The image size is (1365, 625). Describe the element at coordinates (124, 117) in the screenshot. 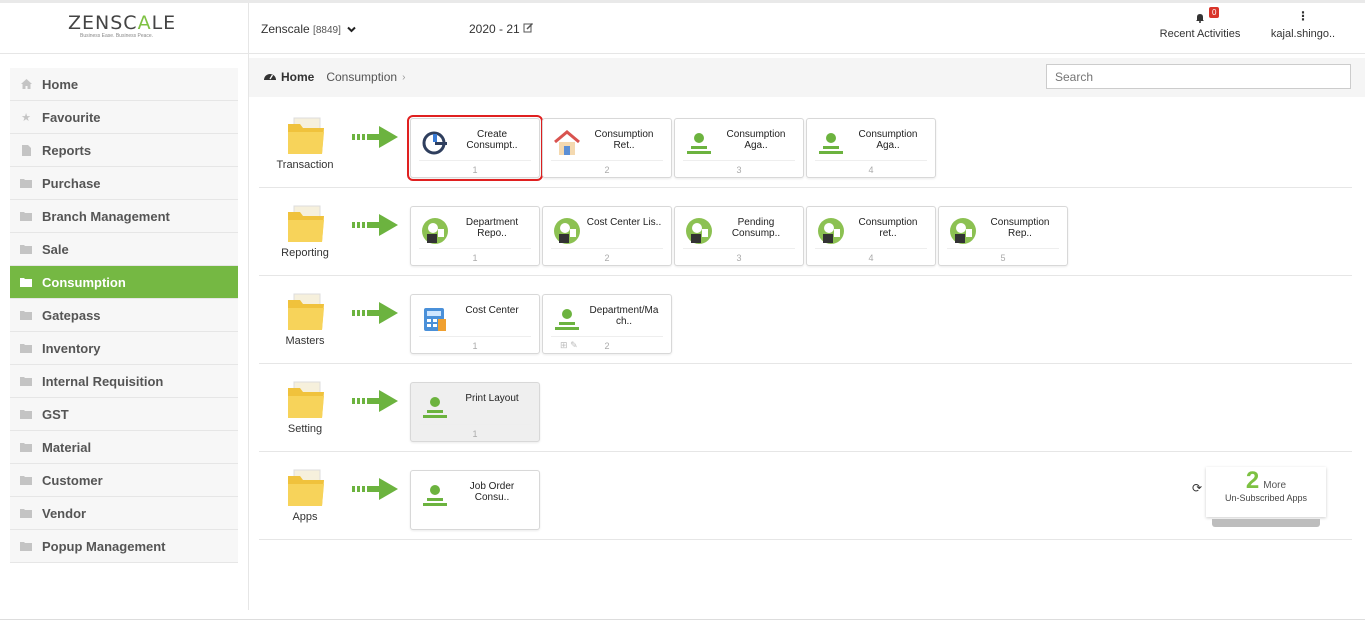

I see `sidebar-item-favourite: ★ Favourite` at that location.